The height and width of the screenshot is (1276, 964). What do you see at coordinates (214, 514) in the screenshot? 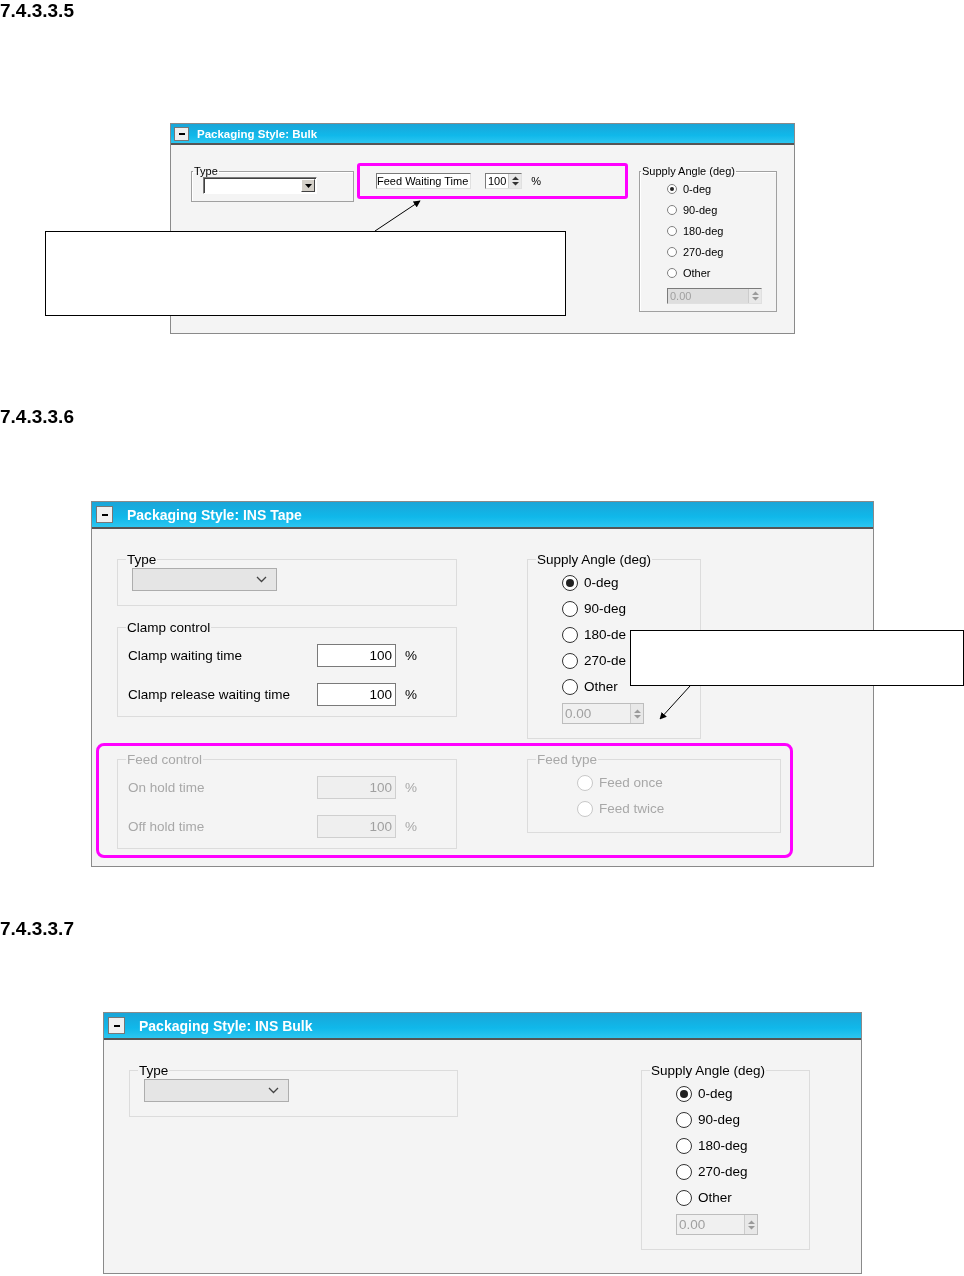
I see `panel-title: Packaging Style: INS Tape` at bounding box center [214, 514].